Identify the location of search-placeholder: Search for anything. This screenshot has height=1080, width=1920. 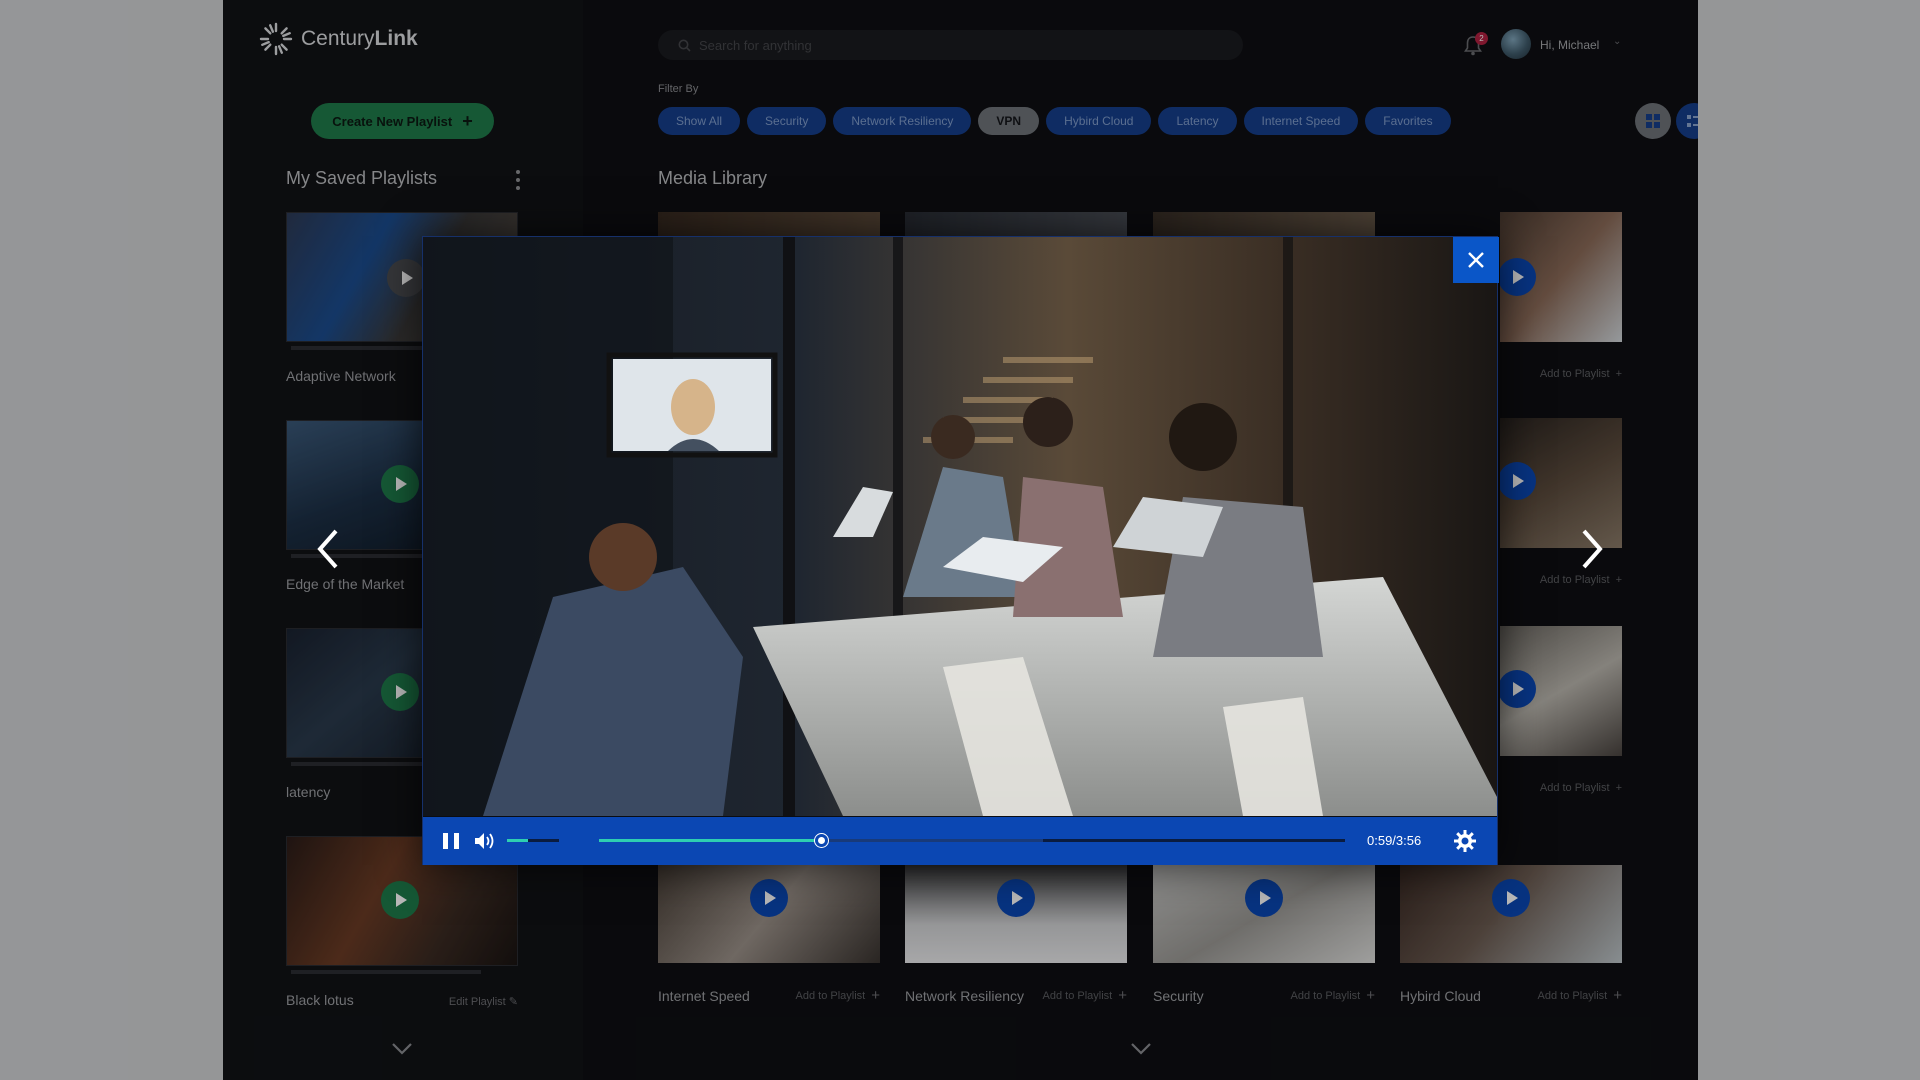
(755, 45).